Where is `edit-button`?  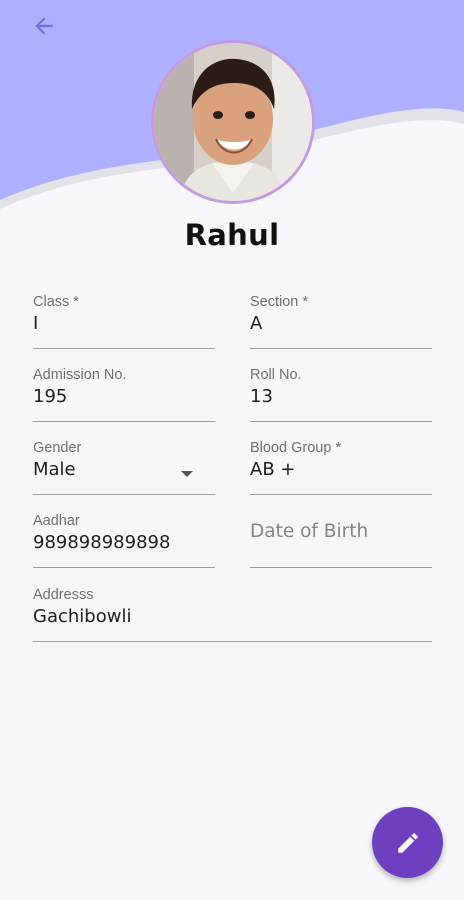
edit-button is located at coordinates (407, 842).